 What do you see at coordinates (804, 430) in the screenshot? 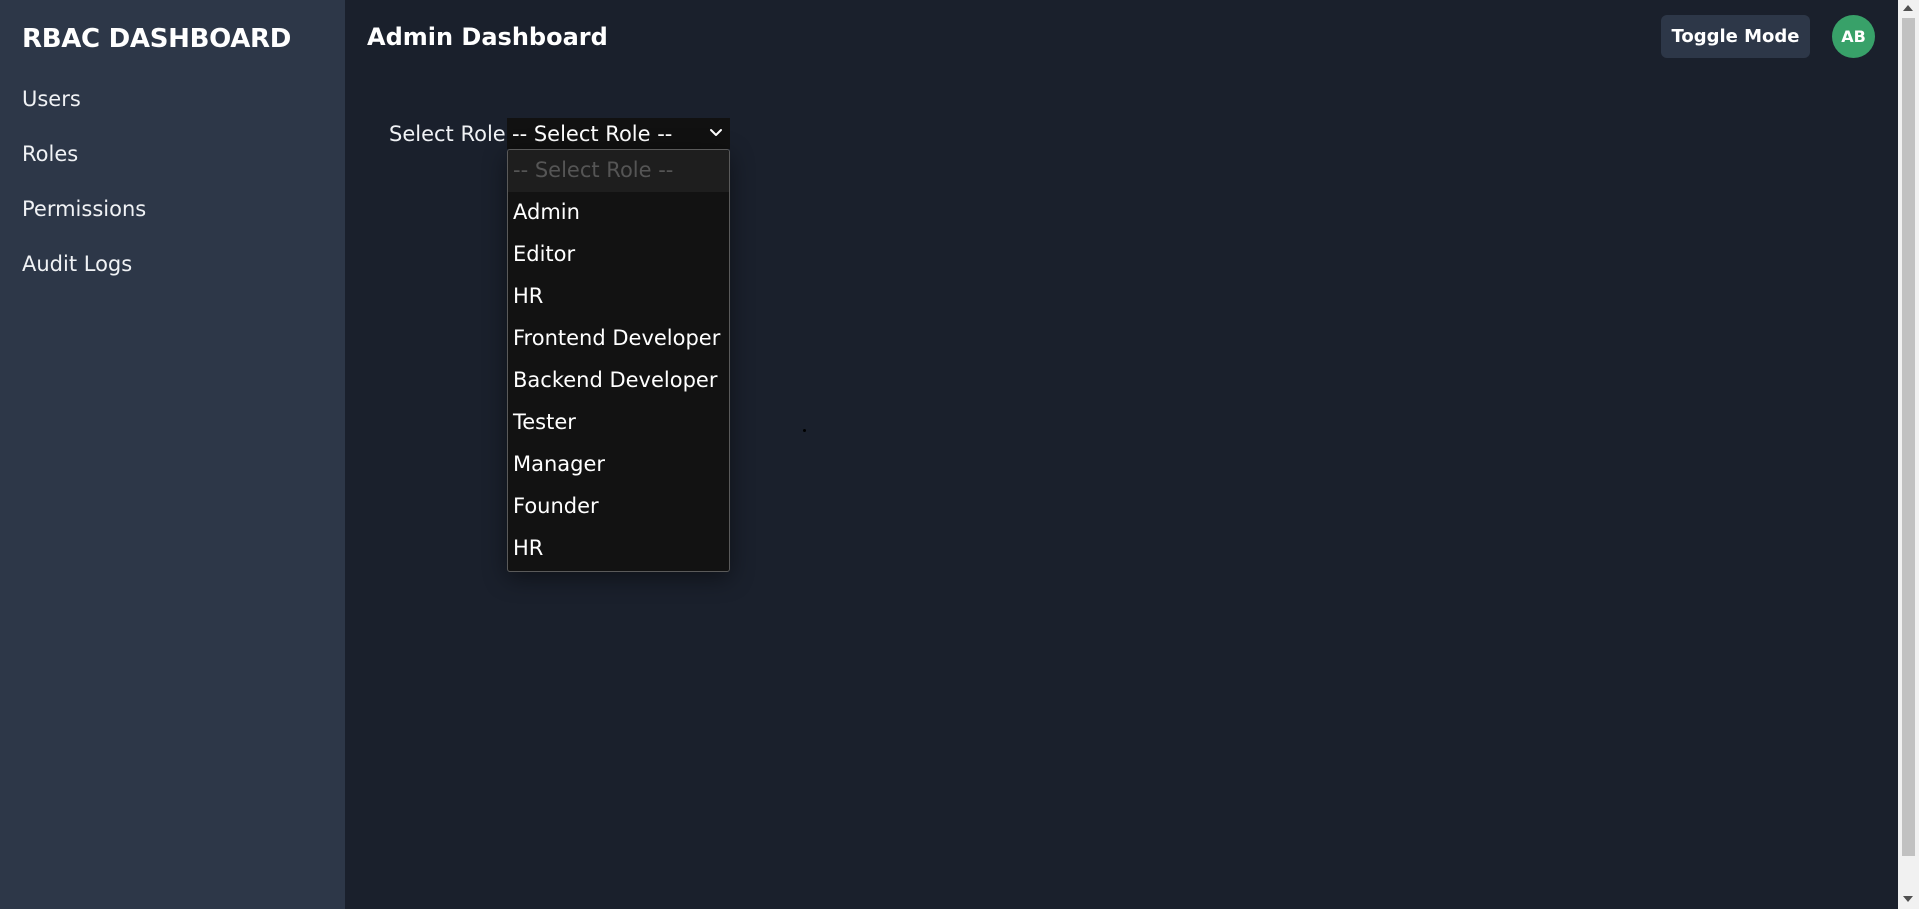
I see `stray-dot` at bounding box center [804, 430].